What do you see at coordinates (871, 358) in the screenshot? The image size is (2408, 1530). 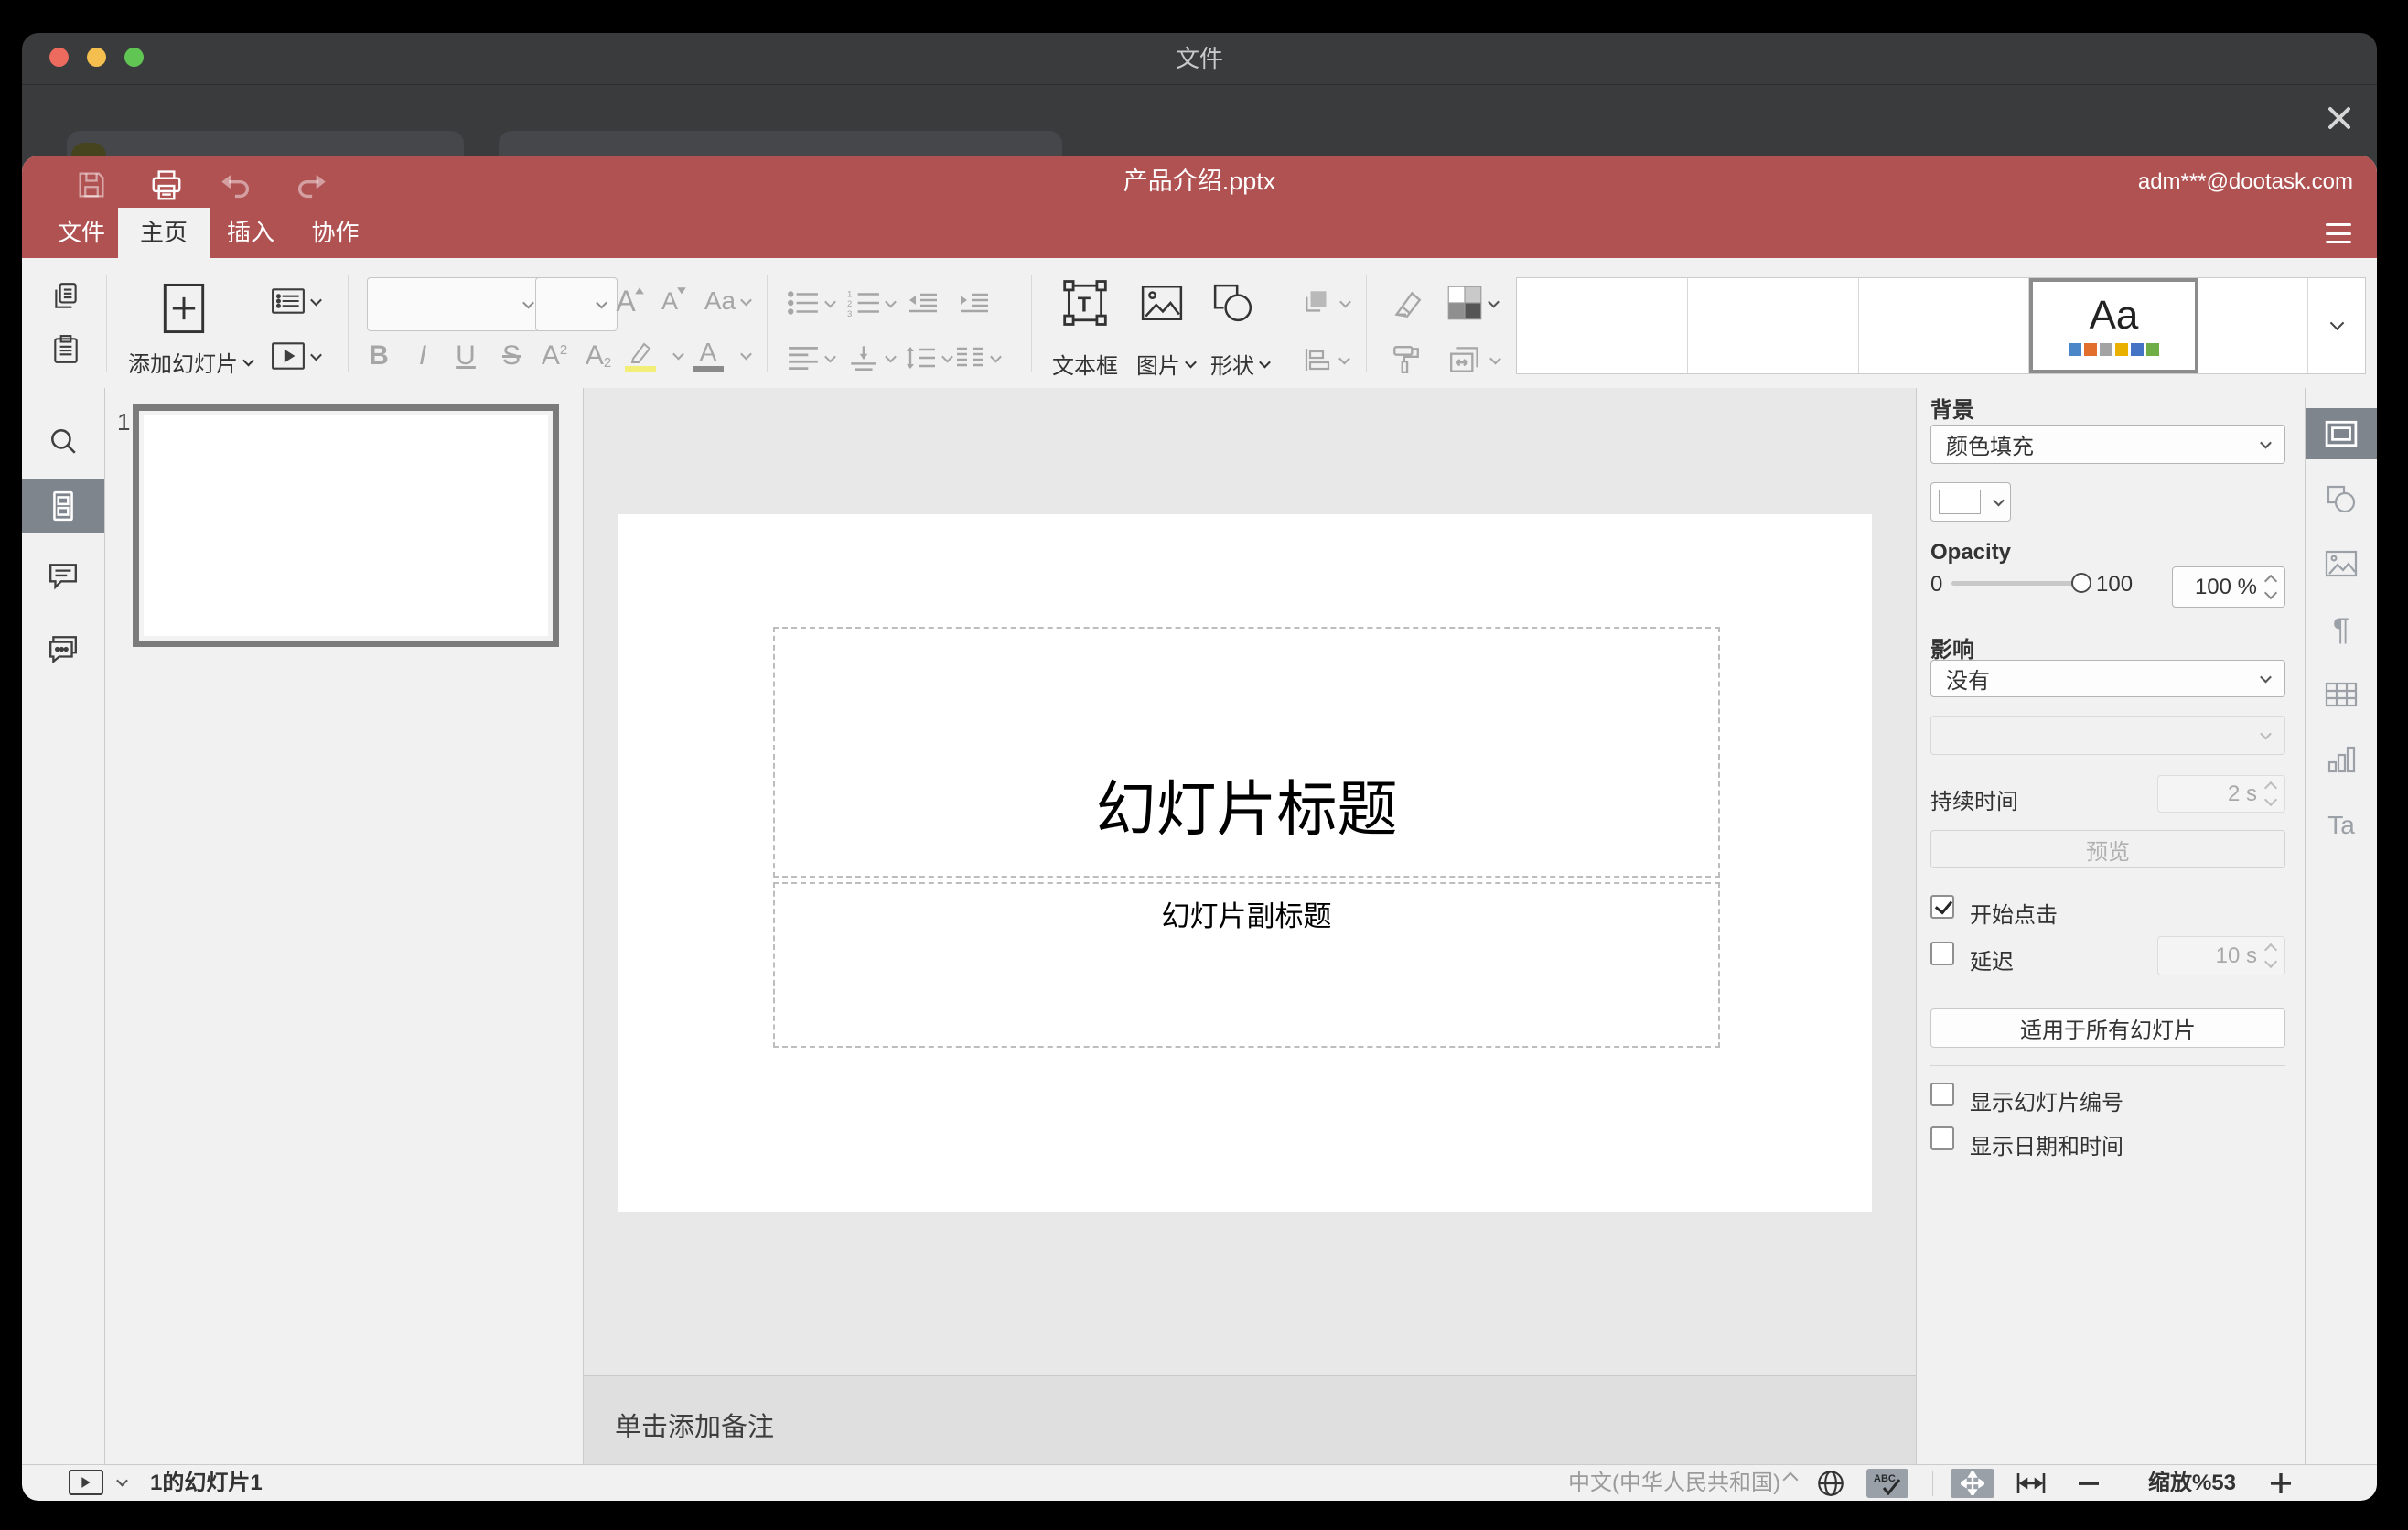 I see `vertical-align-button` at bounding box center [871, 358].